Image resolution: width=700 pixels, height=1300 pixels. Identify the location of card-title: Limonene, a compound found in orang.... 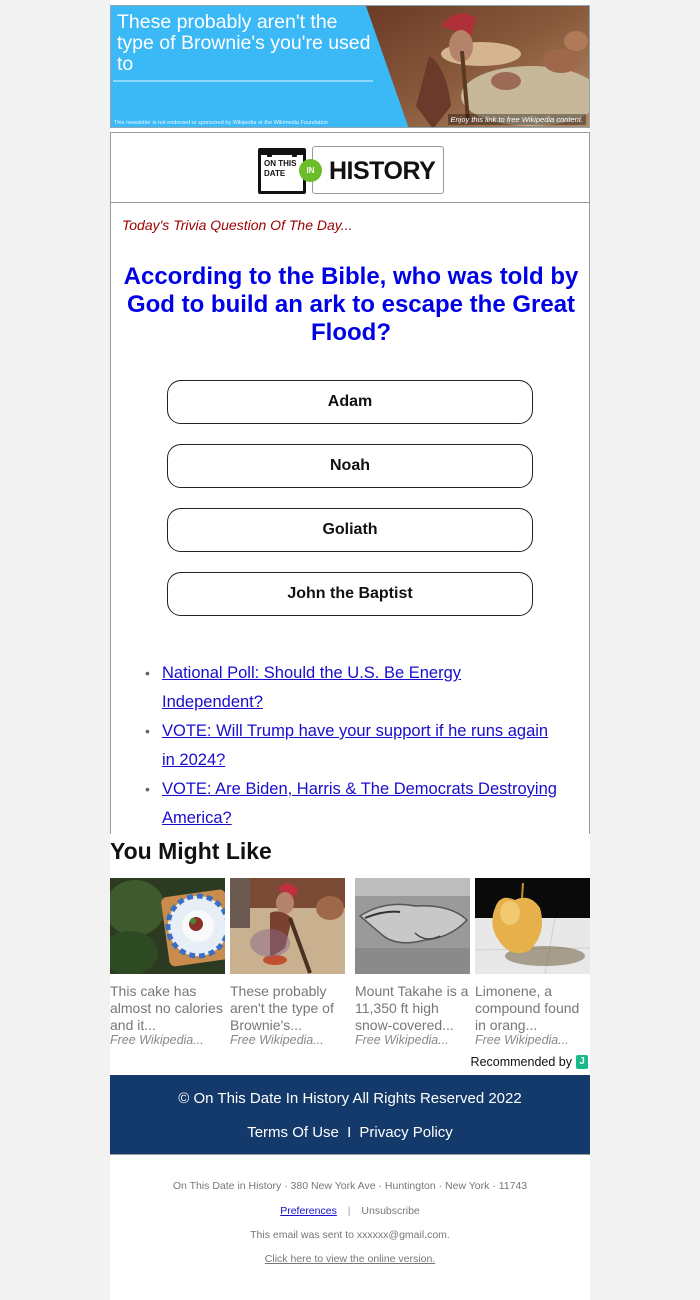
(527, 1008).